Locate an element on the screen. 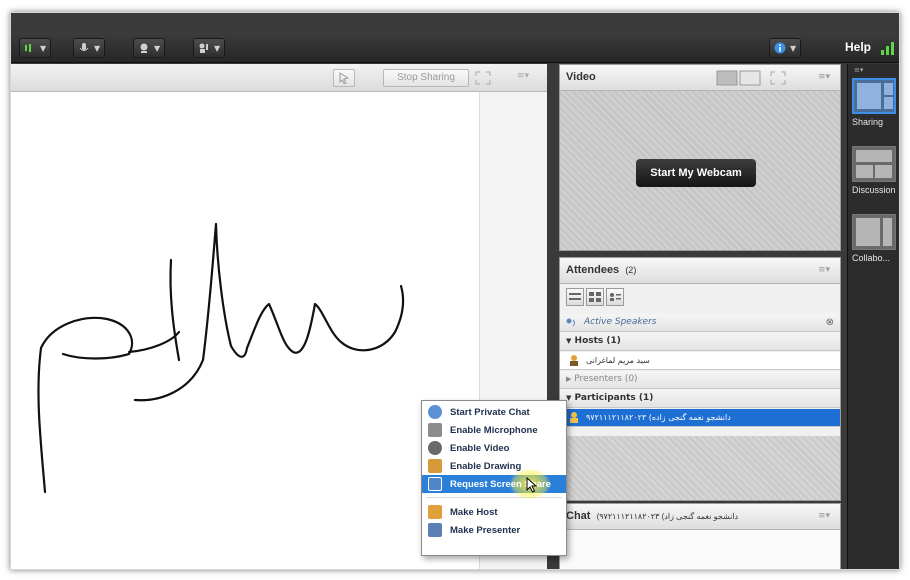 This screenshot has height=580, width=910. chat-bubble-icon is located at coordinates (435, 412).